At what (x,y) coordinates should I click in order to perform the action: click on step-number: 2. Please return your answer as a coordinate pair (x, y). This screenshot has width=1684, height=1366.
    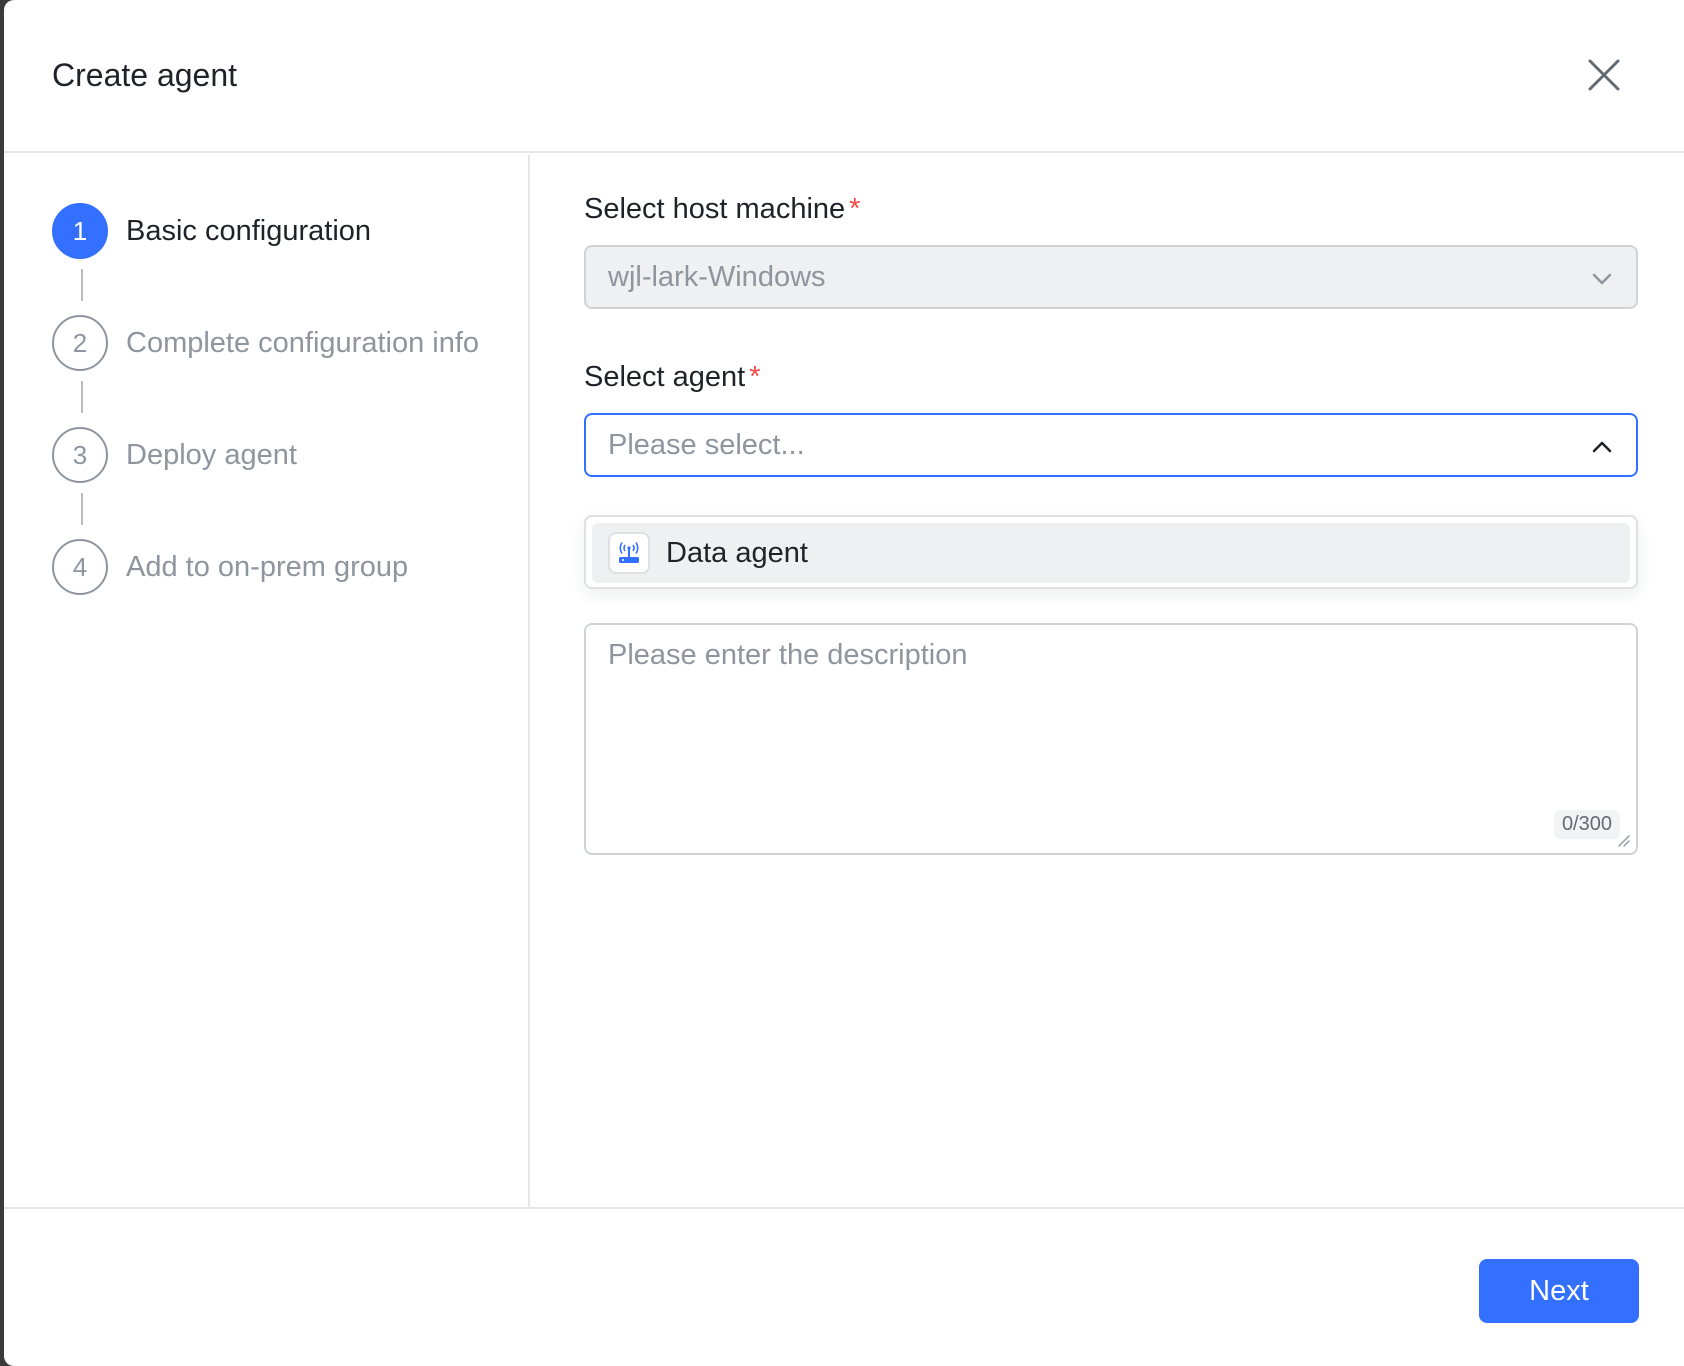
    Looking at the image, I should click on (80, 343).